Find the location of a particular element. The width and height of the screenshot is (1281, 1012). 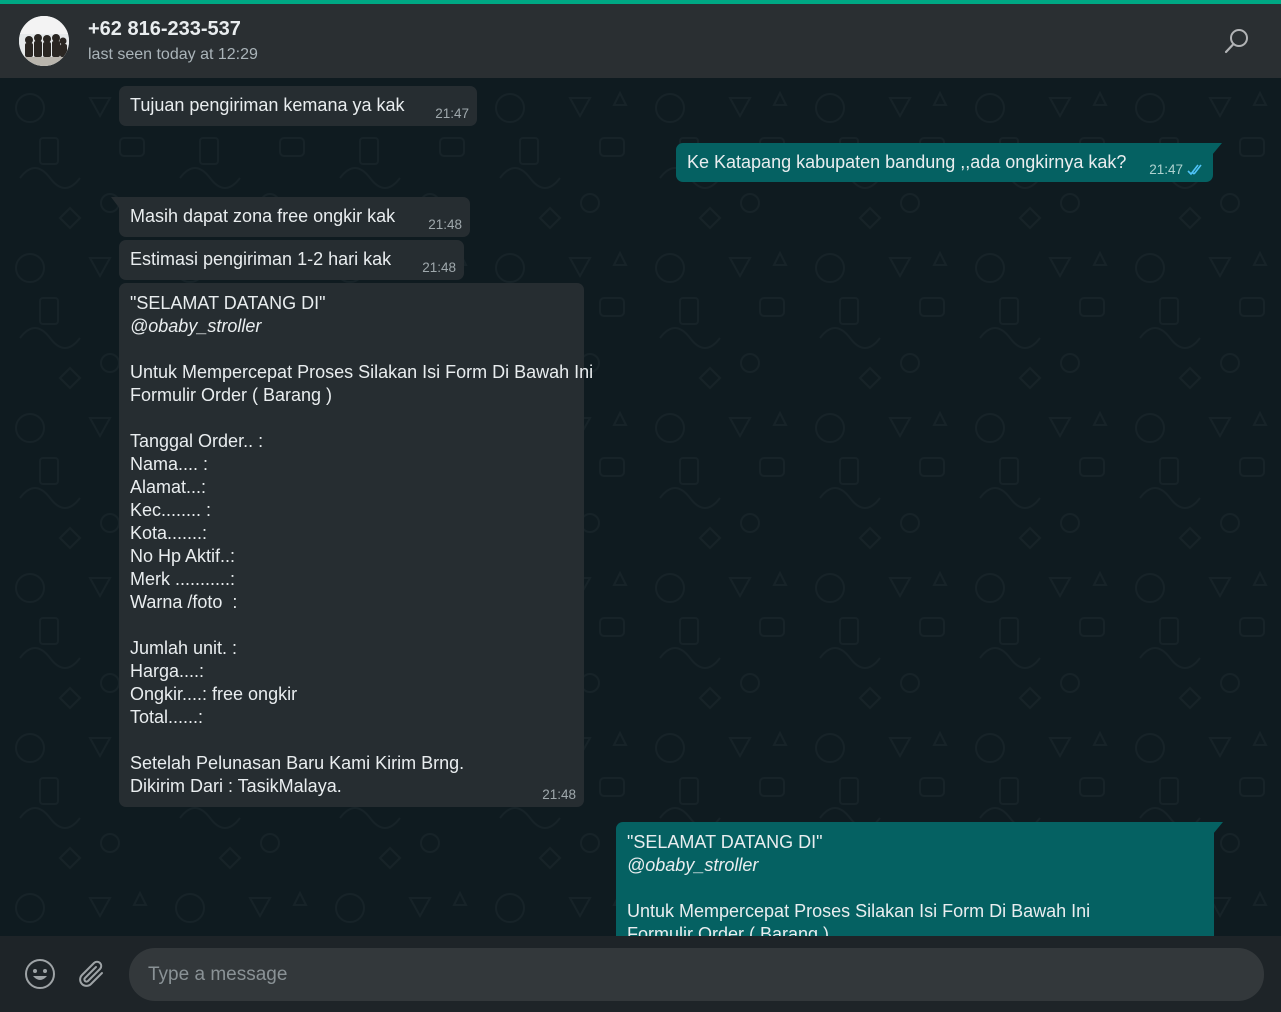

message-line: Alamat...: is located at coordinates (168, 487).